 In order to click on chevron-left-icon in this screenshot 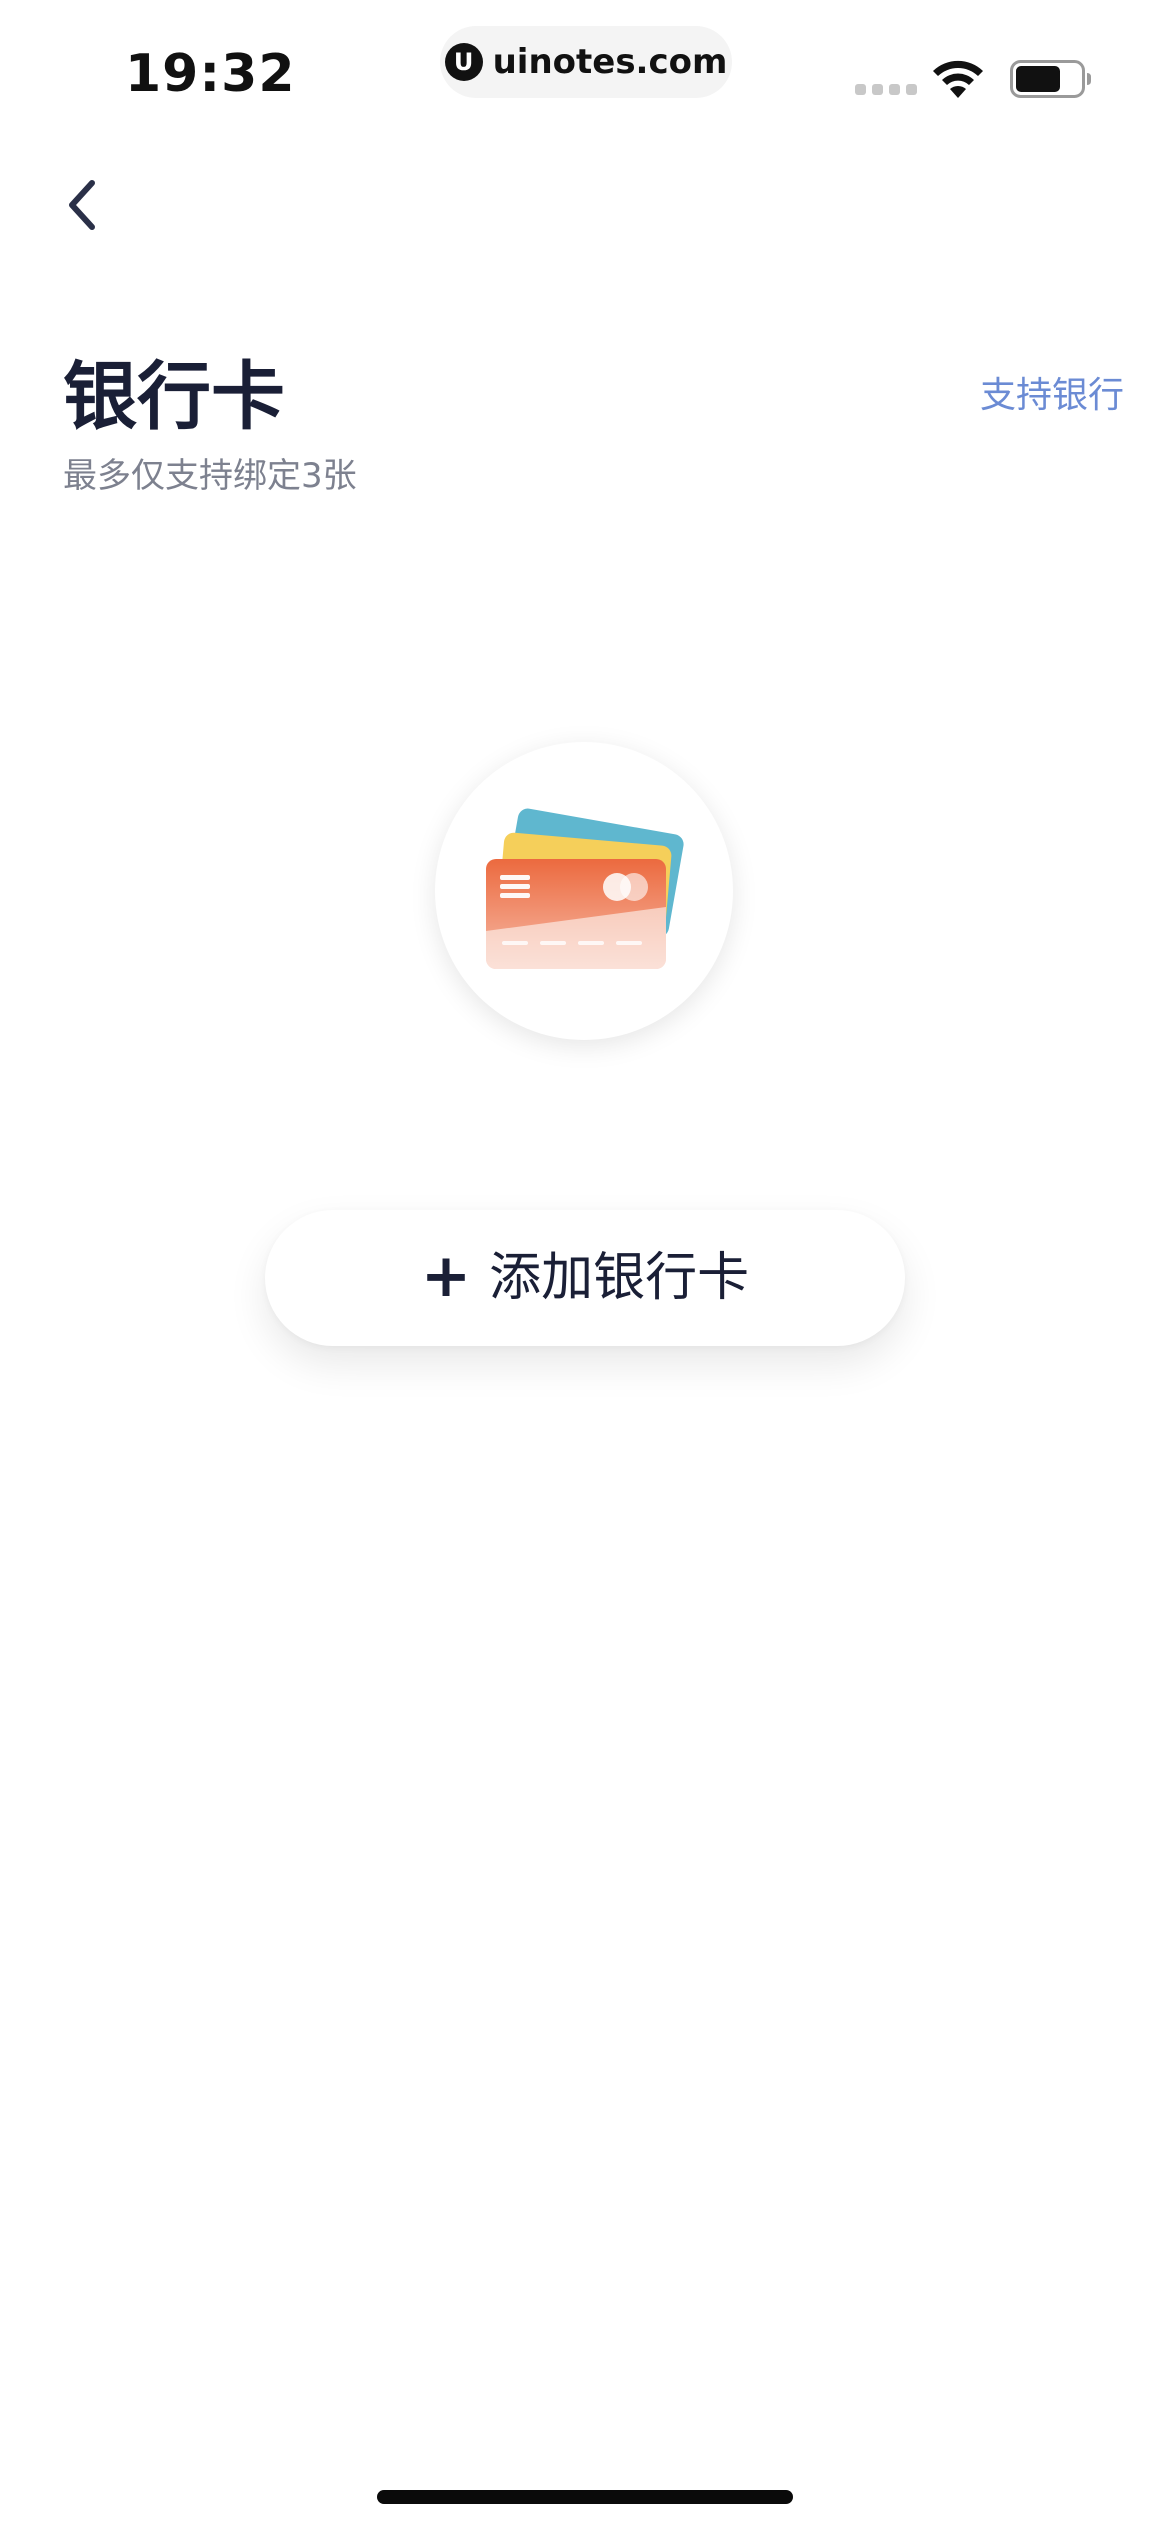, I will do `click(82, 205)`.